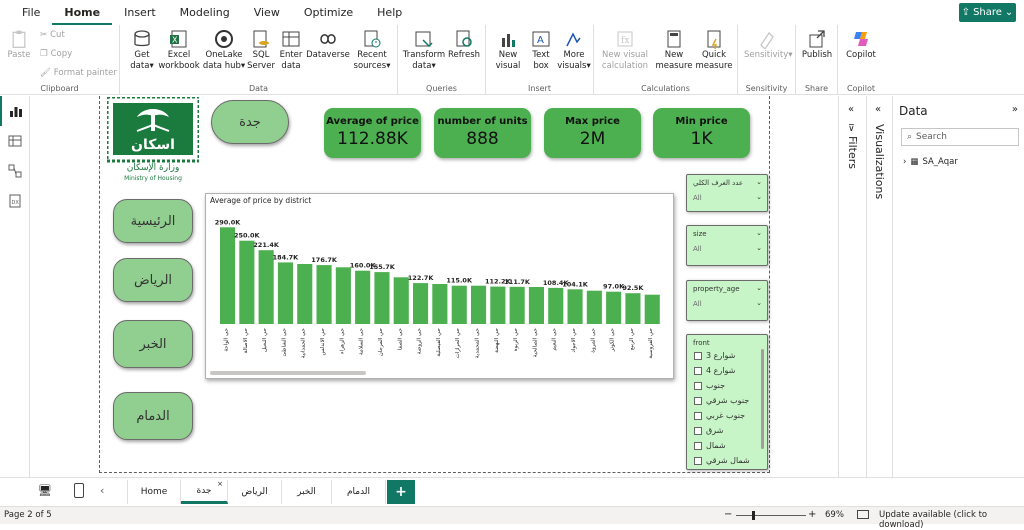 This screenshot has height=530, width=1024. What do you see at coordinates (817, 45) in the screenshot?
I see `publish-button: Publish` at bounding box center [817, 45].